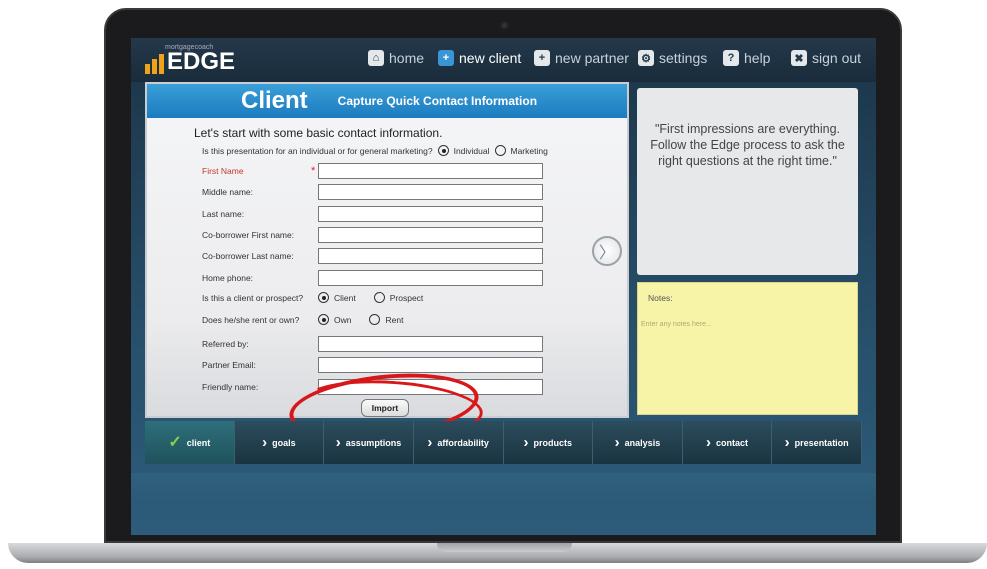  Describe the element at coordinates (228, 192) in the screenshot. I see `field-label: Middle name:` at that location.